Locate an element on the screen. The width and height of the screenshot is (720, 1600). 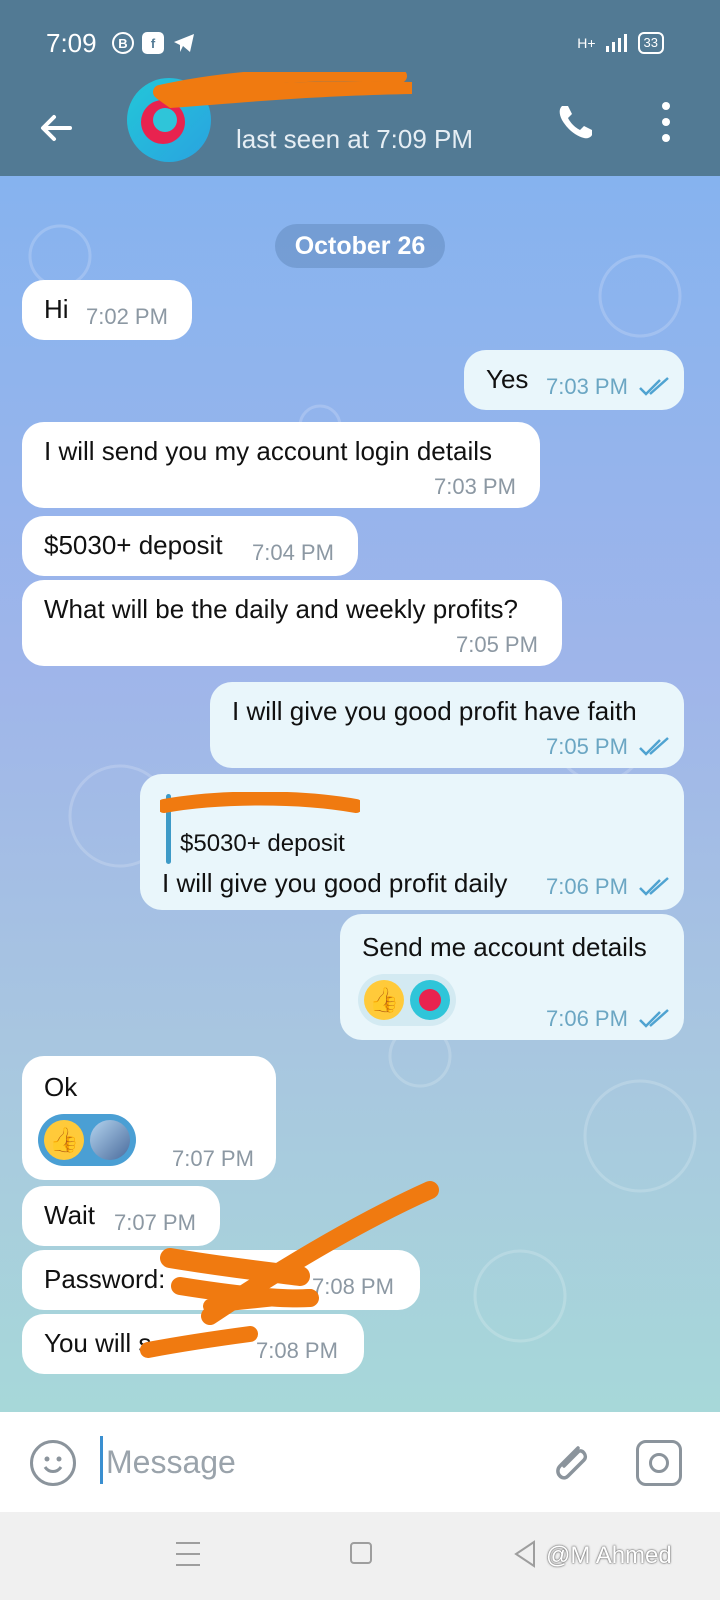
telegram-icon is located at coordinates (184, 43).